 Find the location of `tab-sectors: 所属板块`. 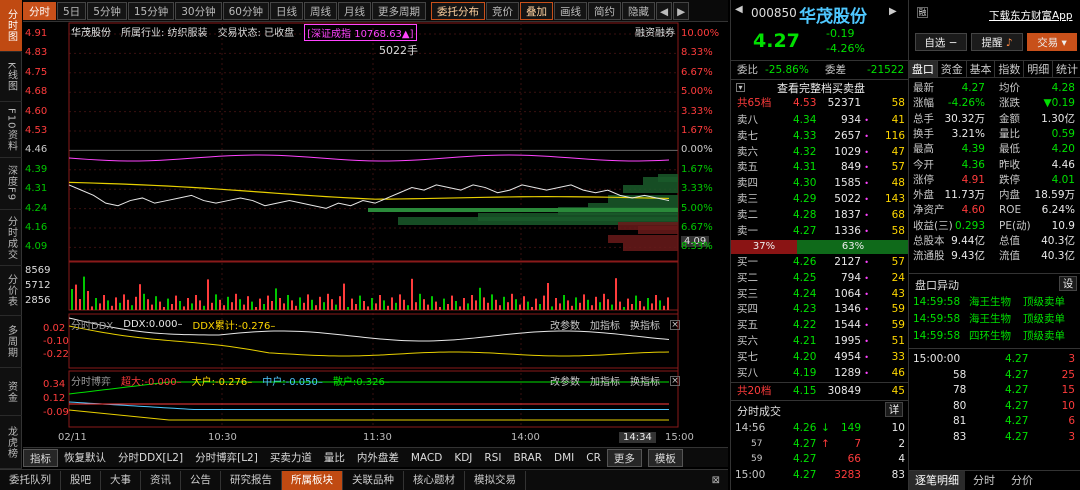

tab-sectors: 所属板块 is located at coordinates (312, 480).